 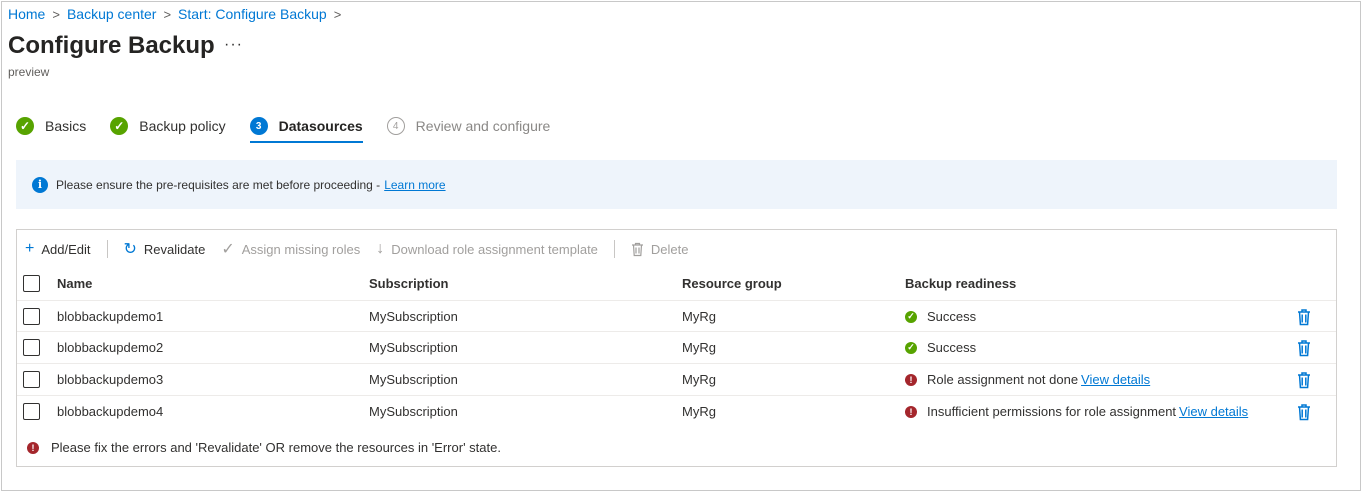 What do you see at coordinates (1003, 379) in the screenshot?
I see `status-text: Role assignment not done` at bounding box center [1003, 379].